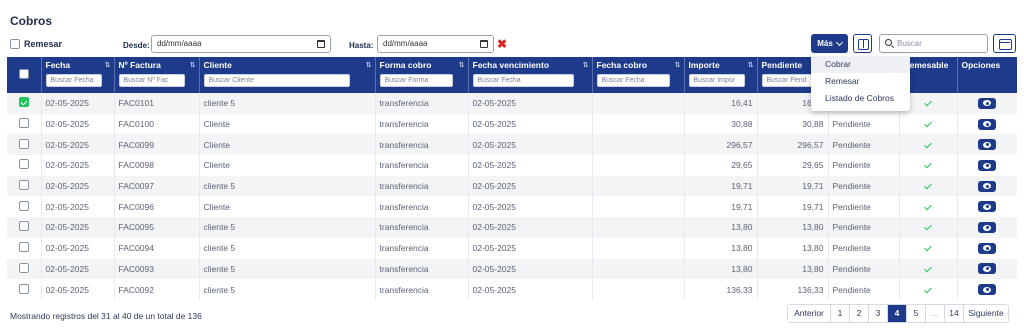  Describe the element at coordinates (721, 145) in the screenshot. I see `cell-importe: 296,57` at that location.